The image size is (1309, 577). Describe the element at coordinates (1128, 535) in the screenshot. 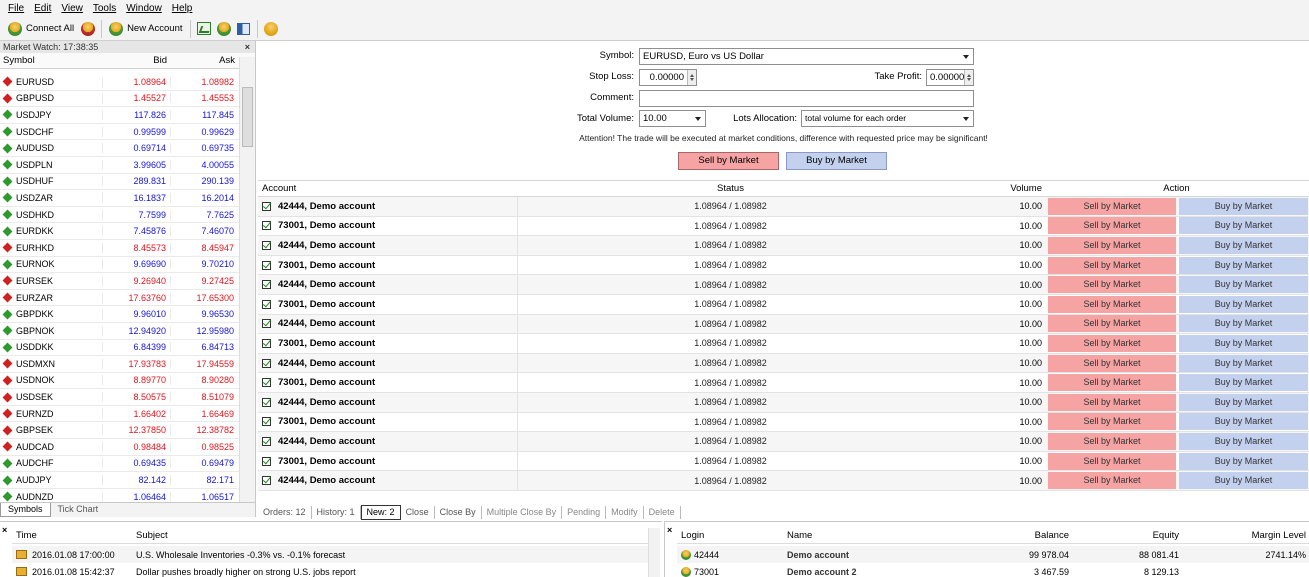

I see `column-header-equity: Equity` at that location.